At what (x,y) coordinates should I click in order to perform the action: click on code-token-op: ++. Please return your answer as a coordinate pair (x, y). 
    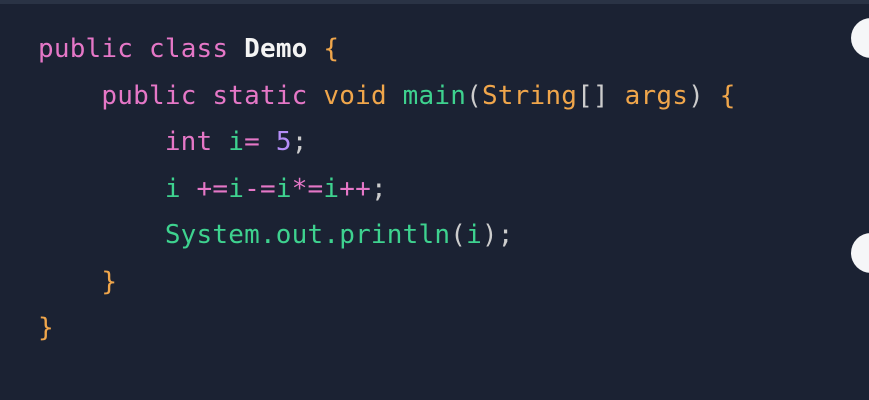
    Looking at the image, I should click on (355, 188).